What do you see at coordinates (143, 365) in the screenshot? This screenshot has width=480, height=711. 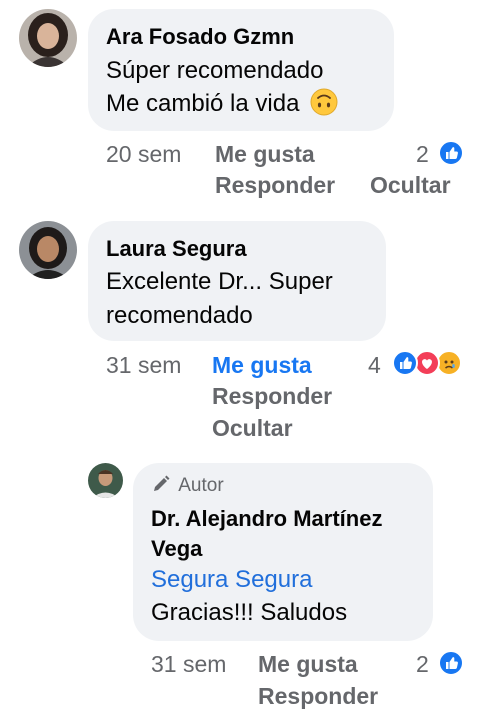 I see `comment-timestamp: 31 sem` at bounding box center [143, 365].